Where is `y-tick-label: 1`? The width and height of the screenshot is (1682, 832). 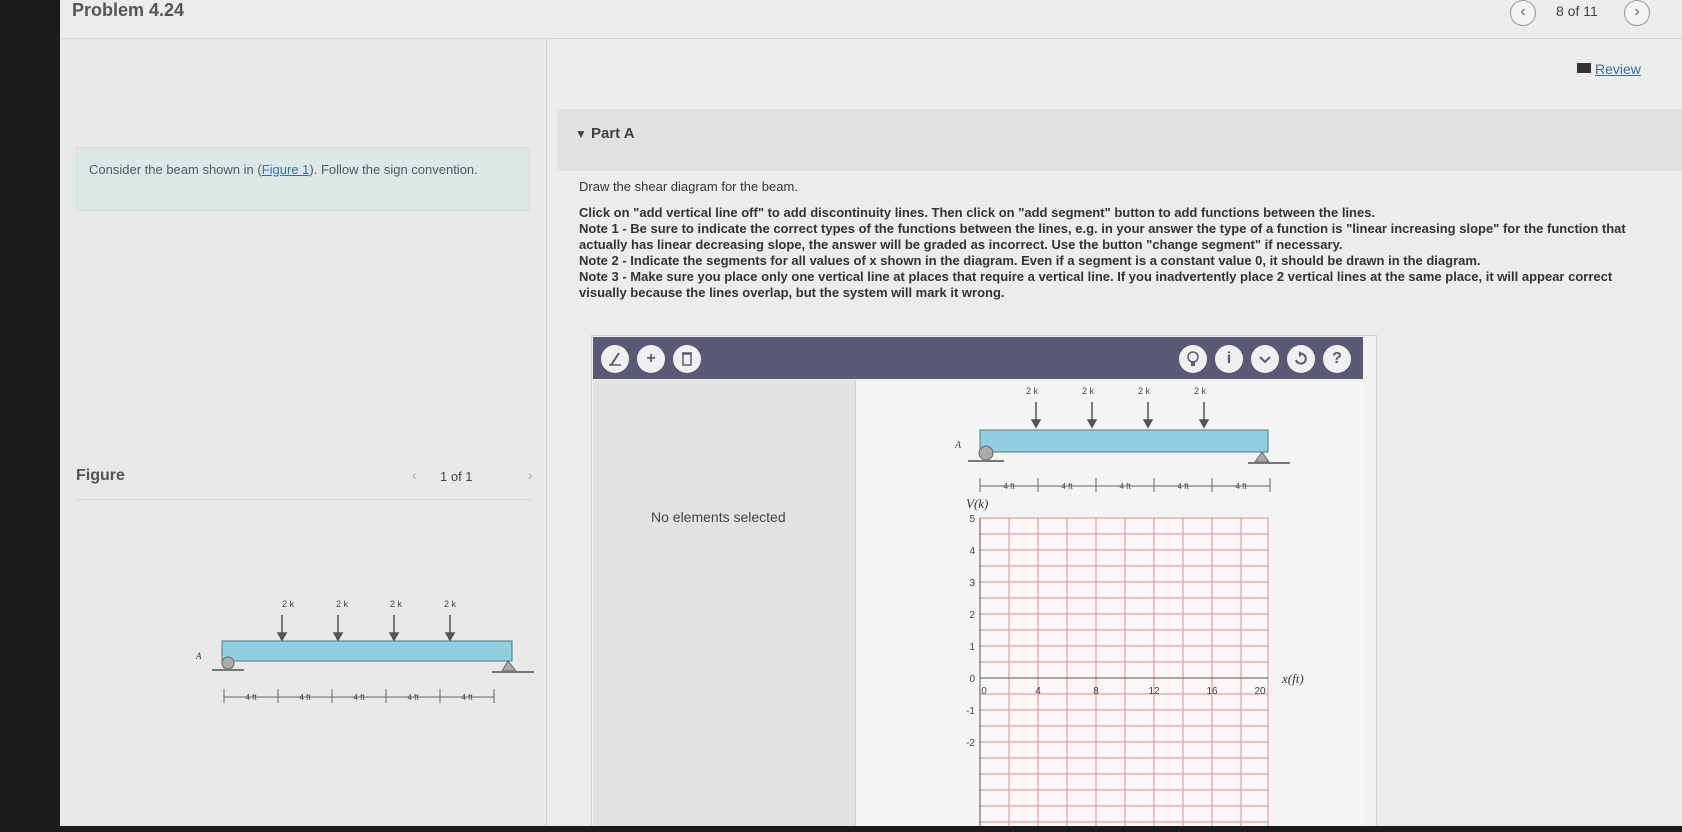 y-tick-label: 1 is located at coordinates (972, 647).